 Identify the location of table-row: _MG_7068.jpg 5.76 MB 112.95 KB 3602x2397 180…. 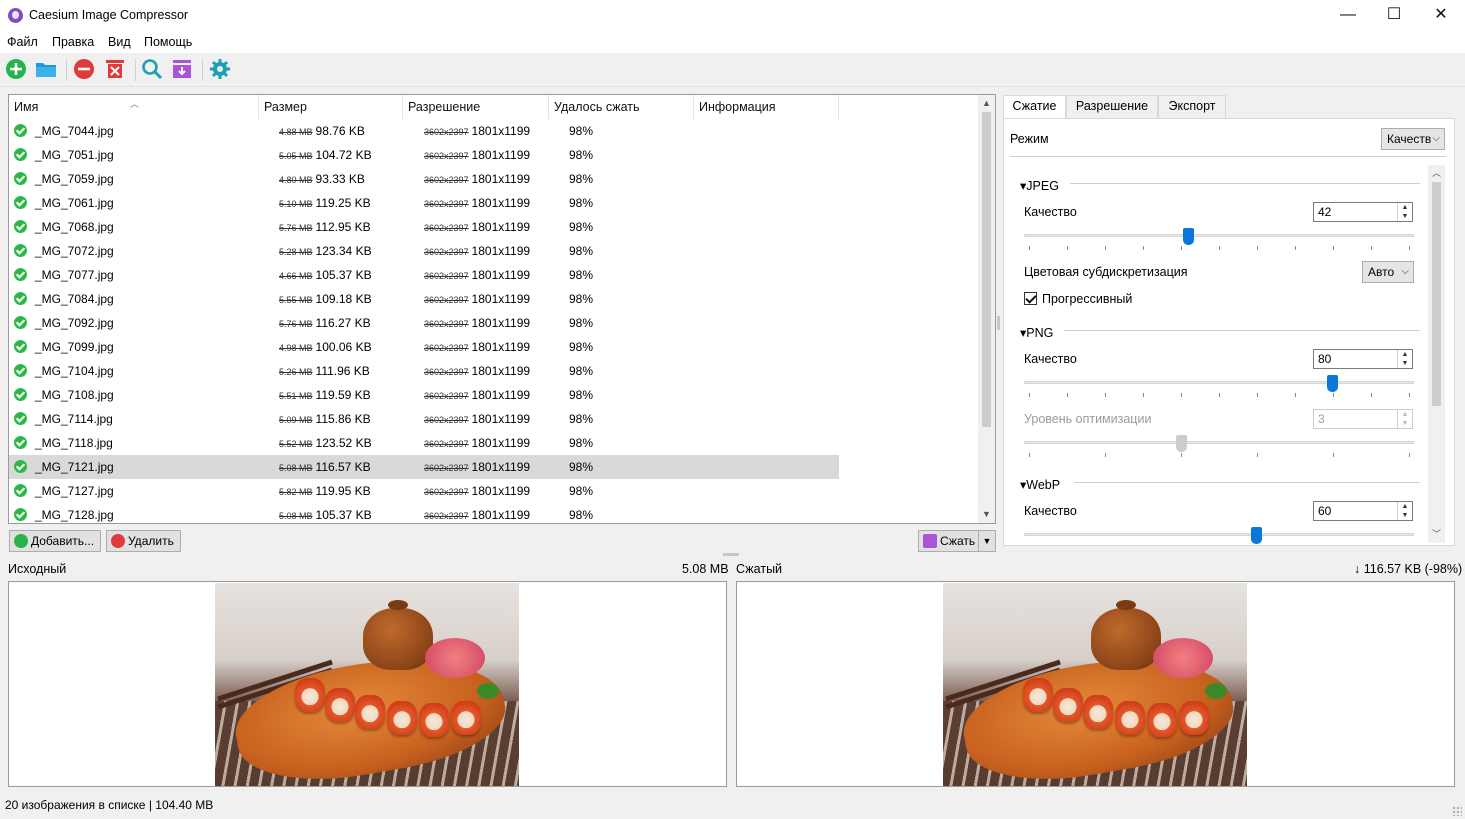
(424, 227).